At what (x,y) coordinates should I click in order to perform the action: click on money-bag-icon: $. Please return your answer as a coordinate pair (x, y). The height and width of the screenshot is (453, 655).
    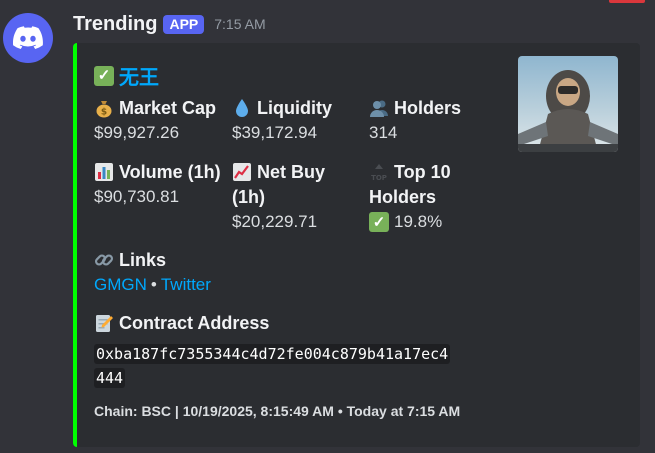
    Looking at the image, I should click on (104, 109).